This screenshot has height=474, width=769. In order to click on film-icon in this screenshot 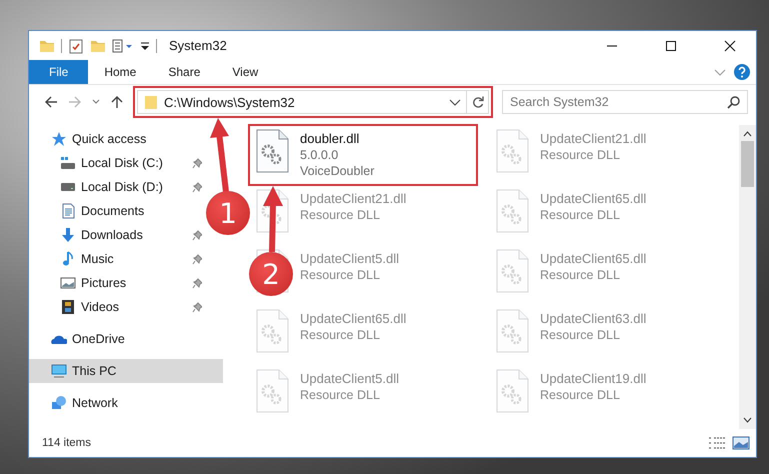, I will do `click(68, 307)`.